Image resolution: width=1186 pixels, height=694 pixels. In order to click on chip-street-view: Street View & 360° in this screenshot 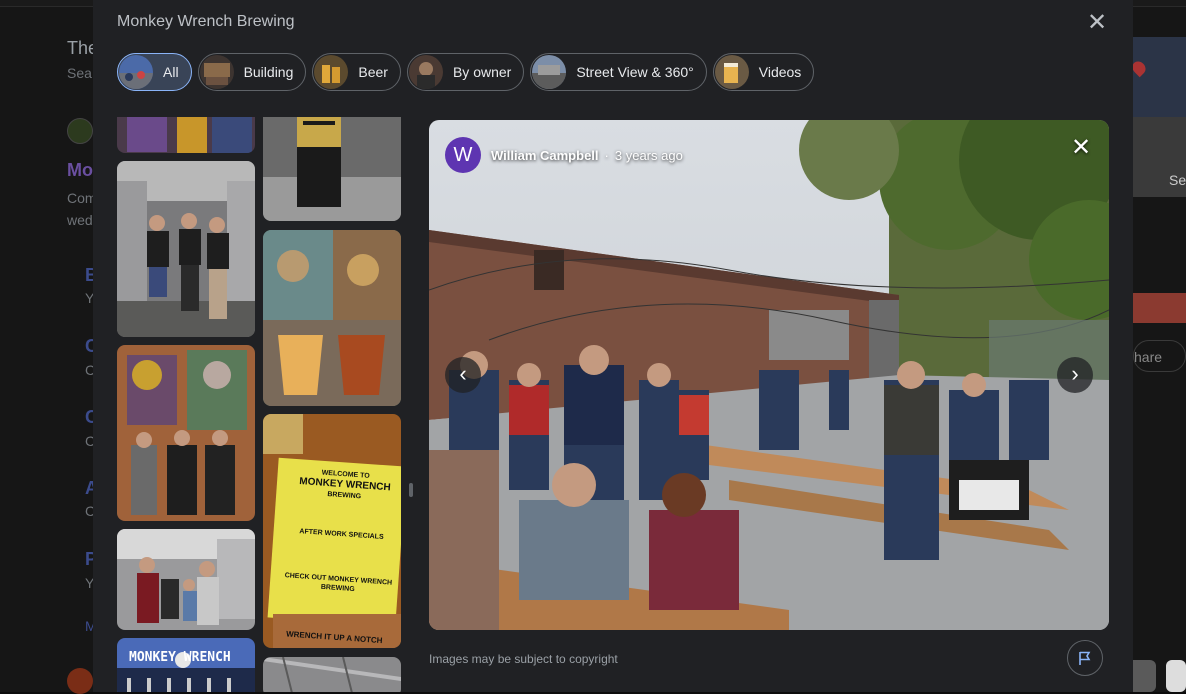, I will do `click(618, 72)`.